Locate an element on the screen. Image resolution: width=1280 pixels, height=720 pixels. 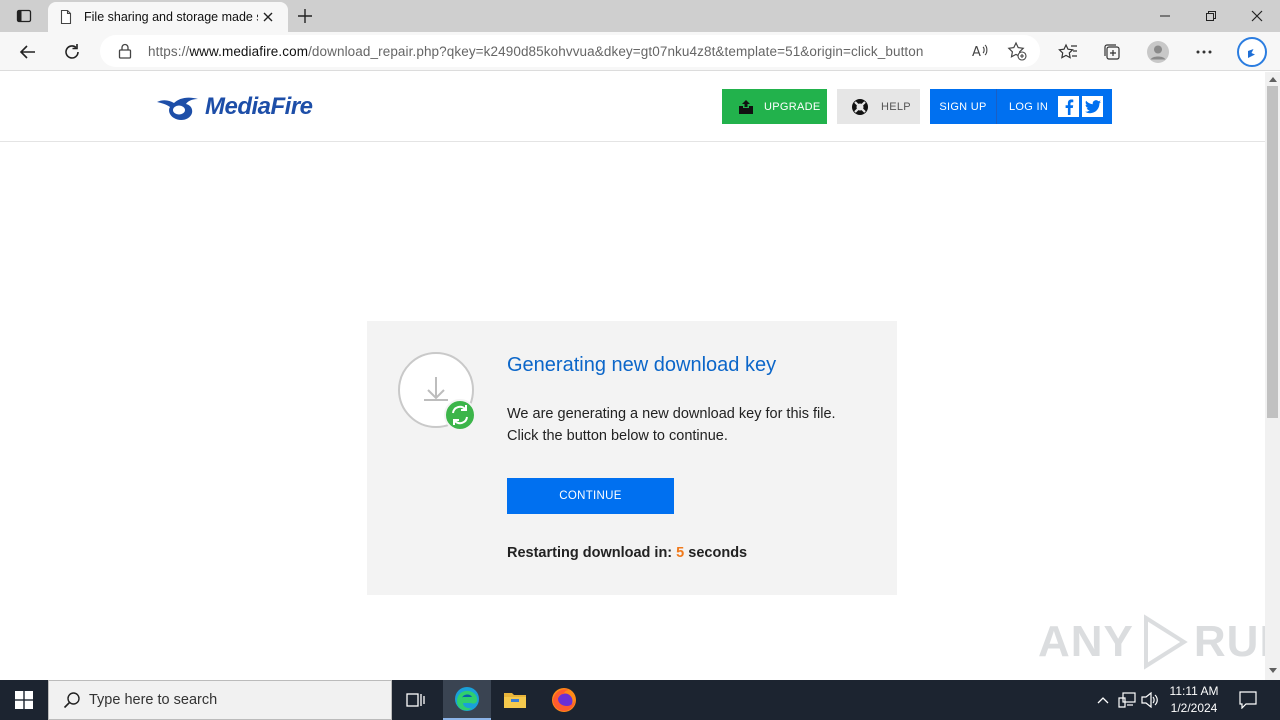
upgrade-box-icon is located at coordinates (746, 107).